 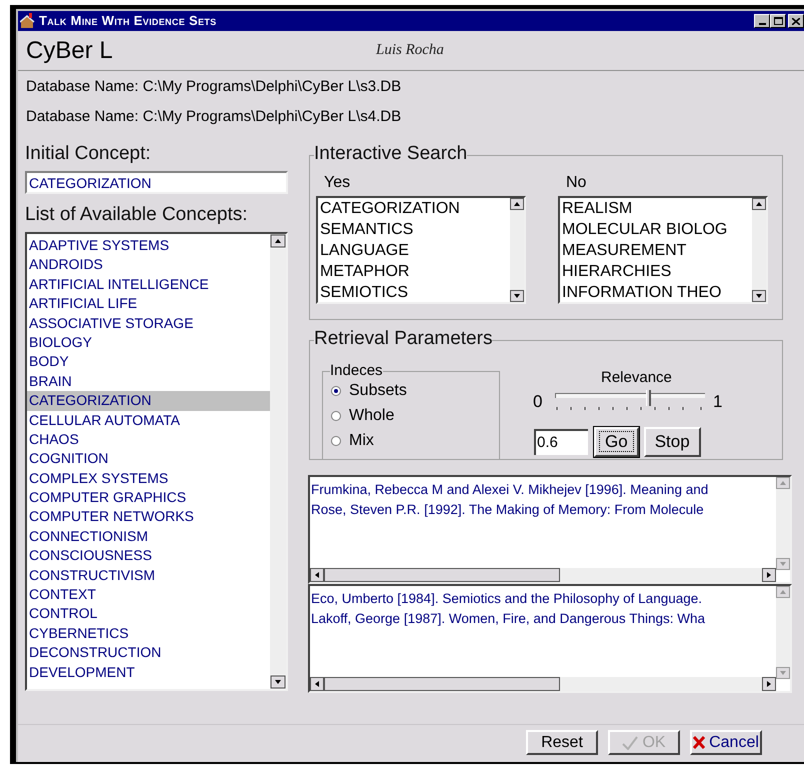 What do you see at coordinates (127, 21) in the screenshot?
I see `window-title: Talk Mine With Evidence Sets` at bounding box center [127, 21].